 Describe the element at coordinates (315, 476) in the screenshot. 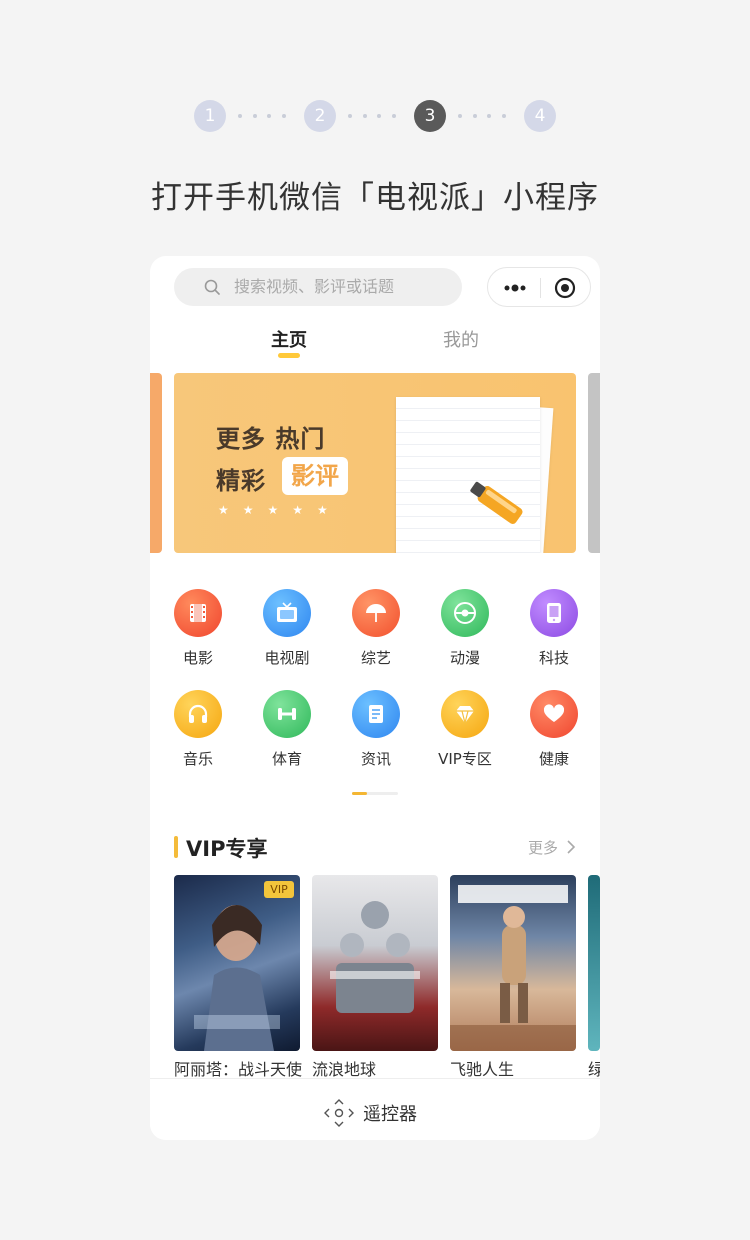

I see `banner-tag: 影评` at that location.